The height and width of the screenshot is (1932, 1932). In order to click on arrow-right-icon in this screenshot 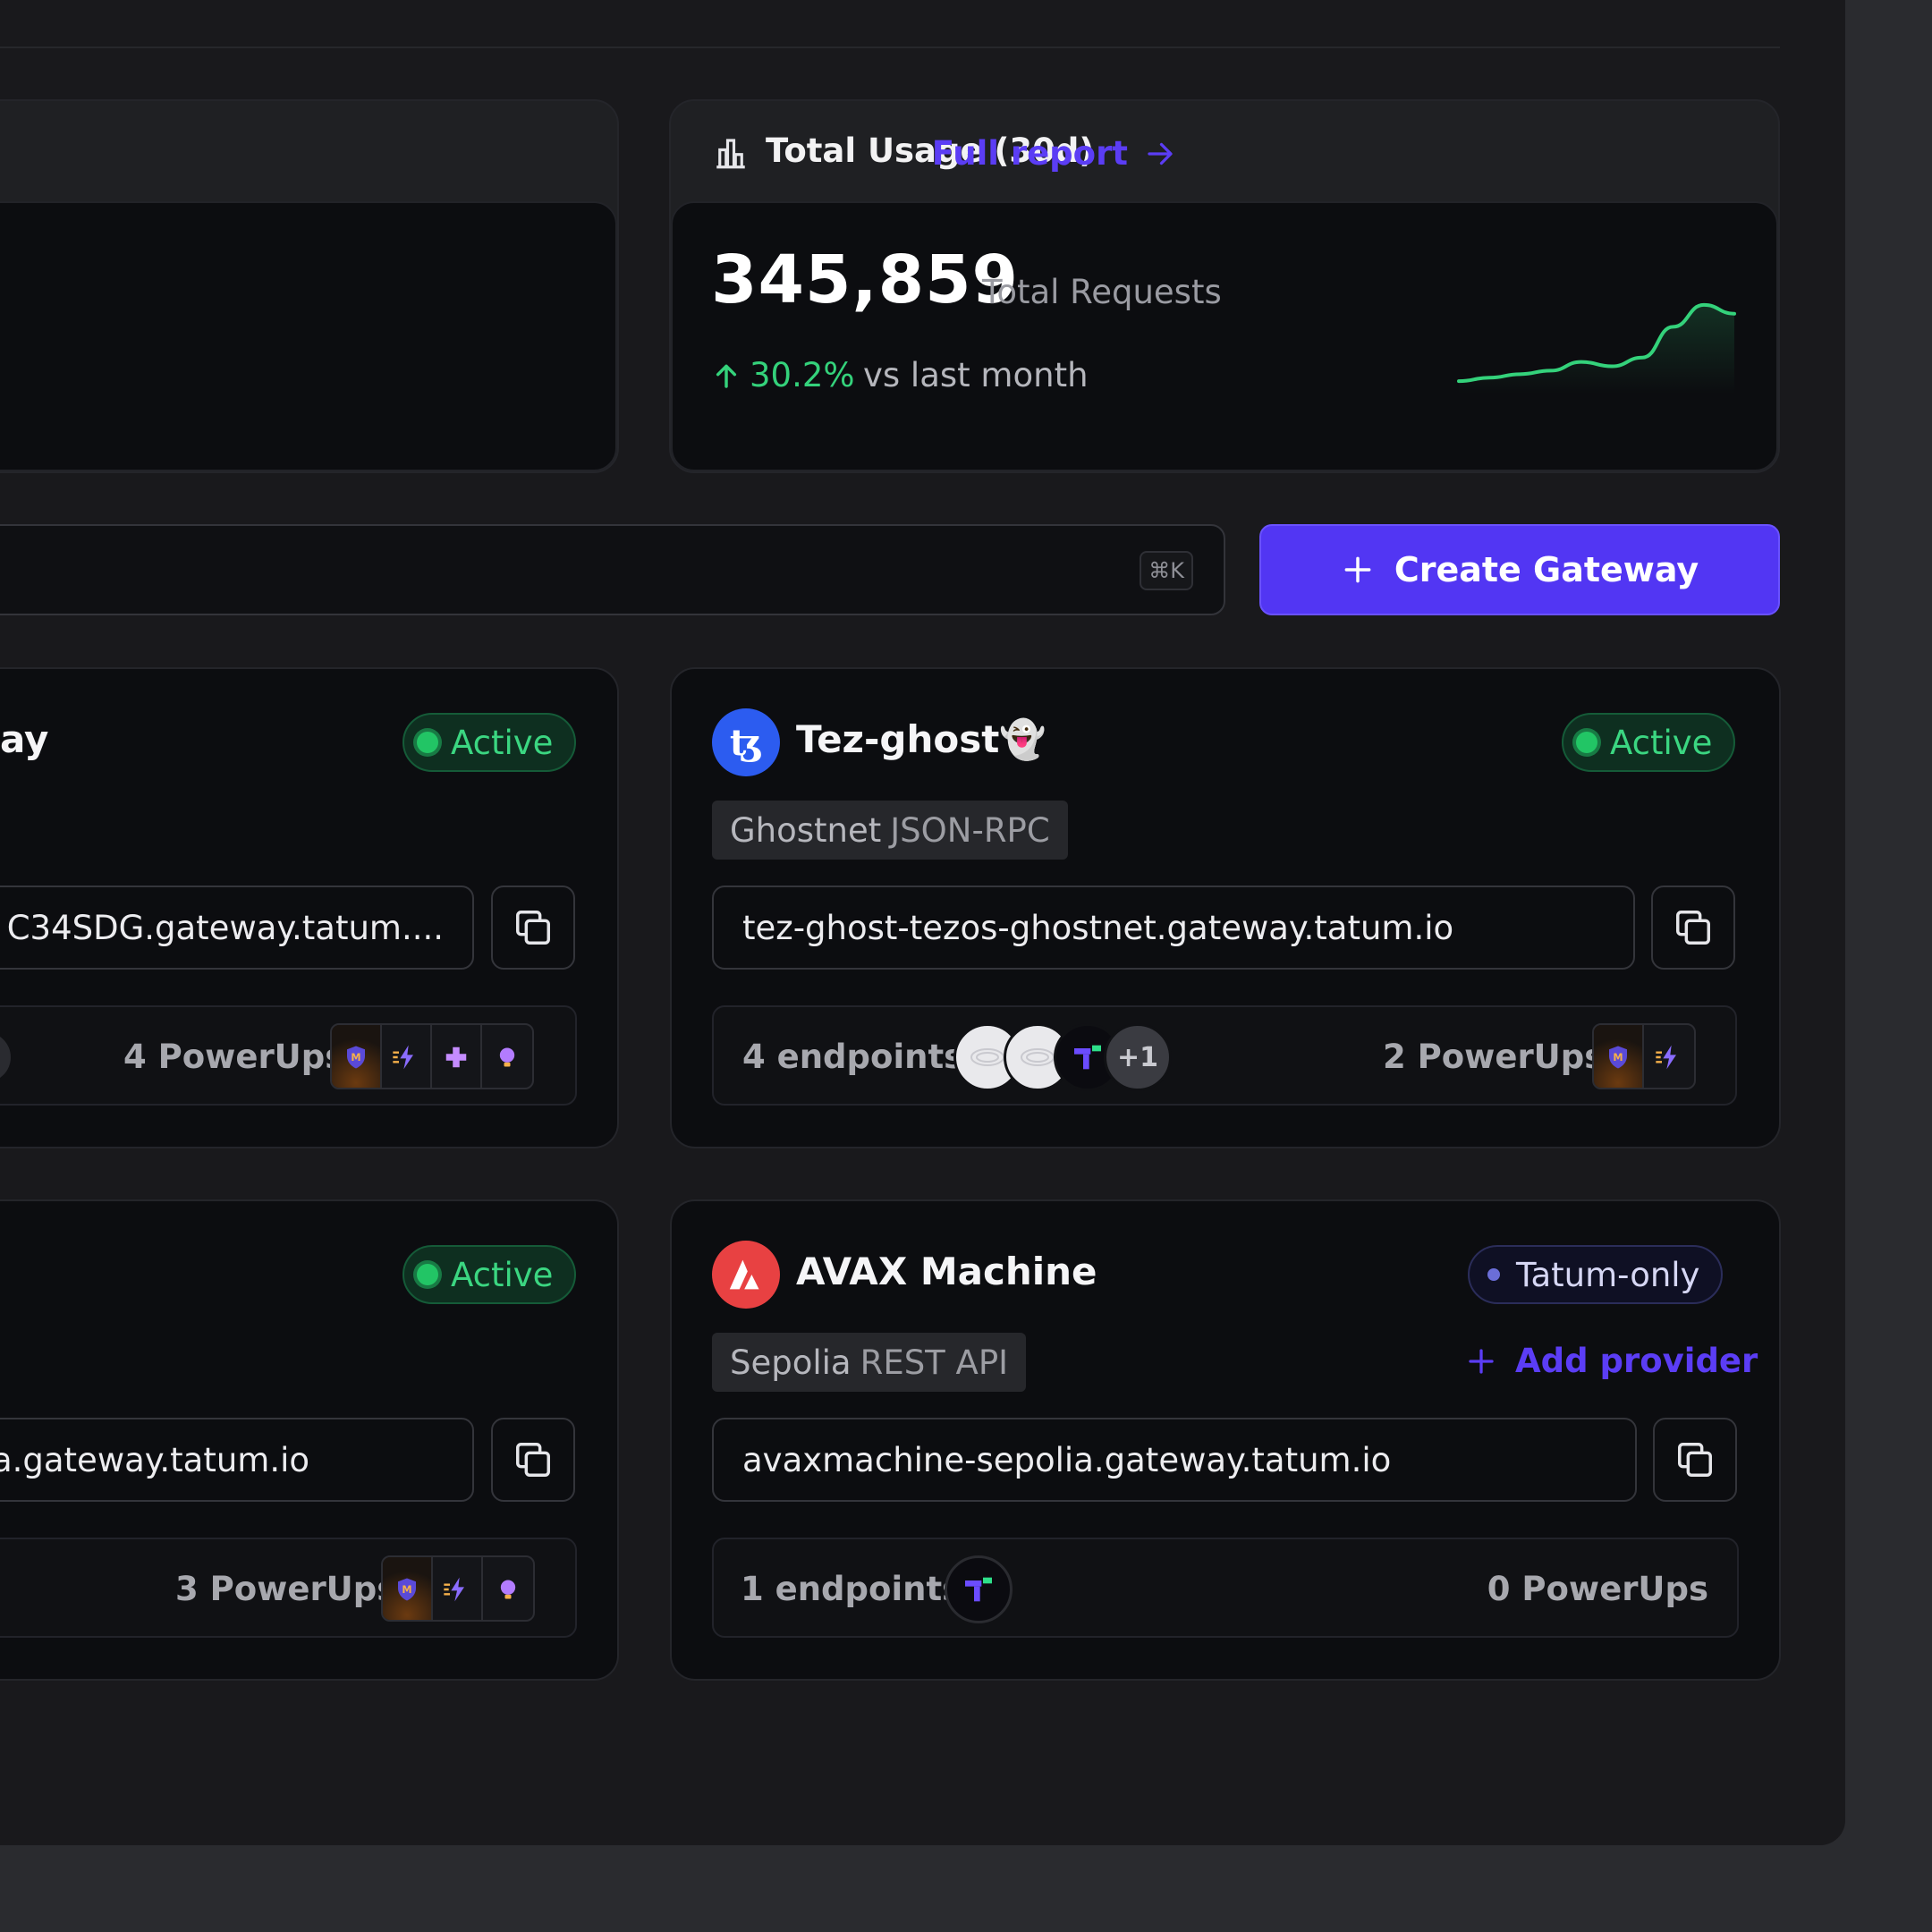, I will do `click(1160, 153)`.